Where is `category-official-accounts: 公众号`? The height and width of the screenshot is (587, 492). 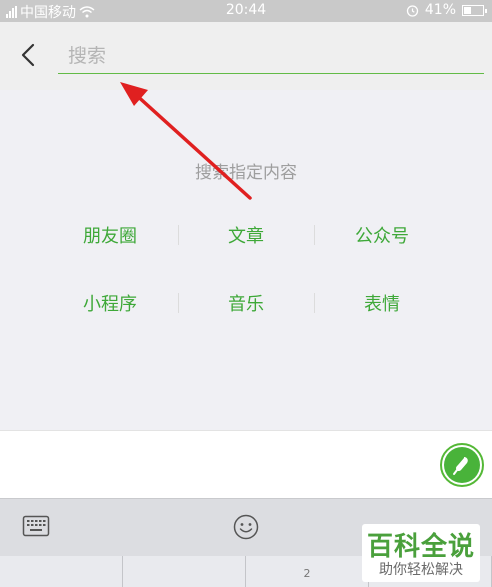 category-official-accounts: 公众号 is located at coordinates (382, 235).